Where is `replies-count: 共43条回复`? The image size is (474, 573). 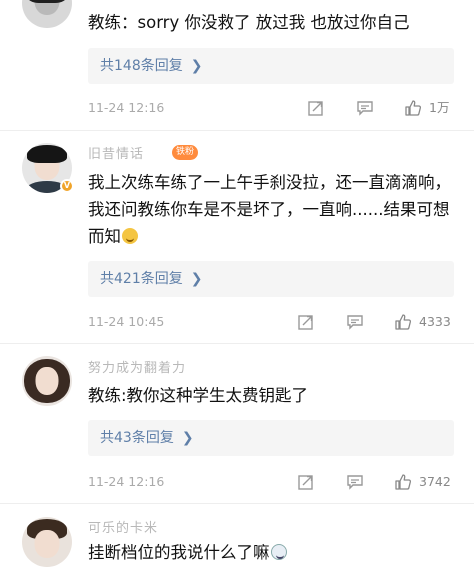 replies-count: 共43条回复 is located at coordinates (137, 438).